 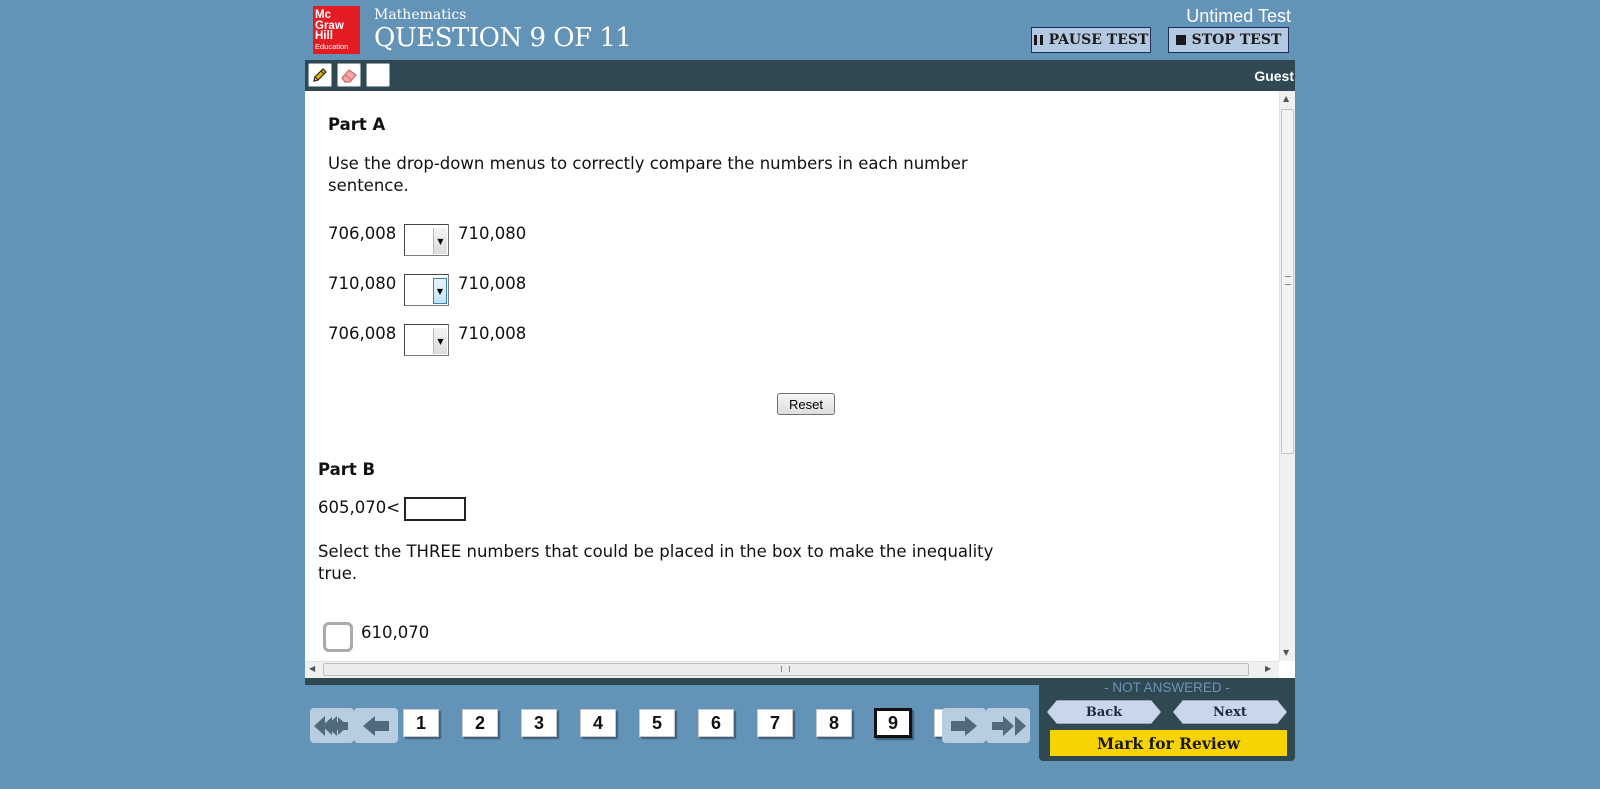 What do you see at coordinates (338, 637) in the screenshot?
I see `option-checkbox` at bounding box center [338, 637].